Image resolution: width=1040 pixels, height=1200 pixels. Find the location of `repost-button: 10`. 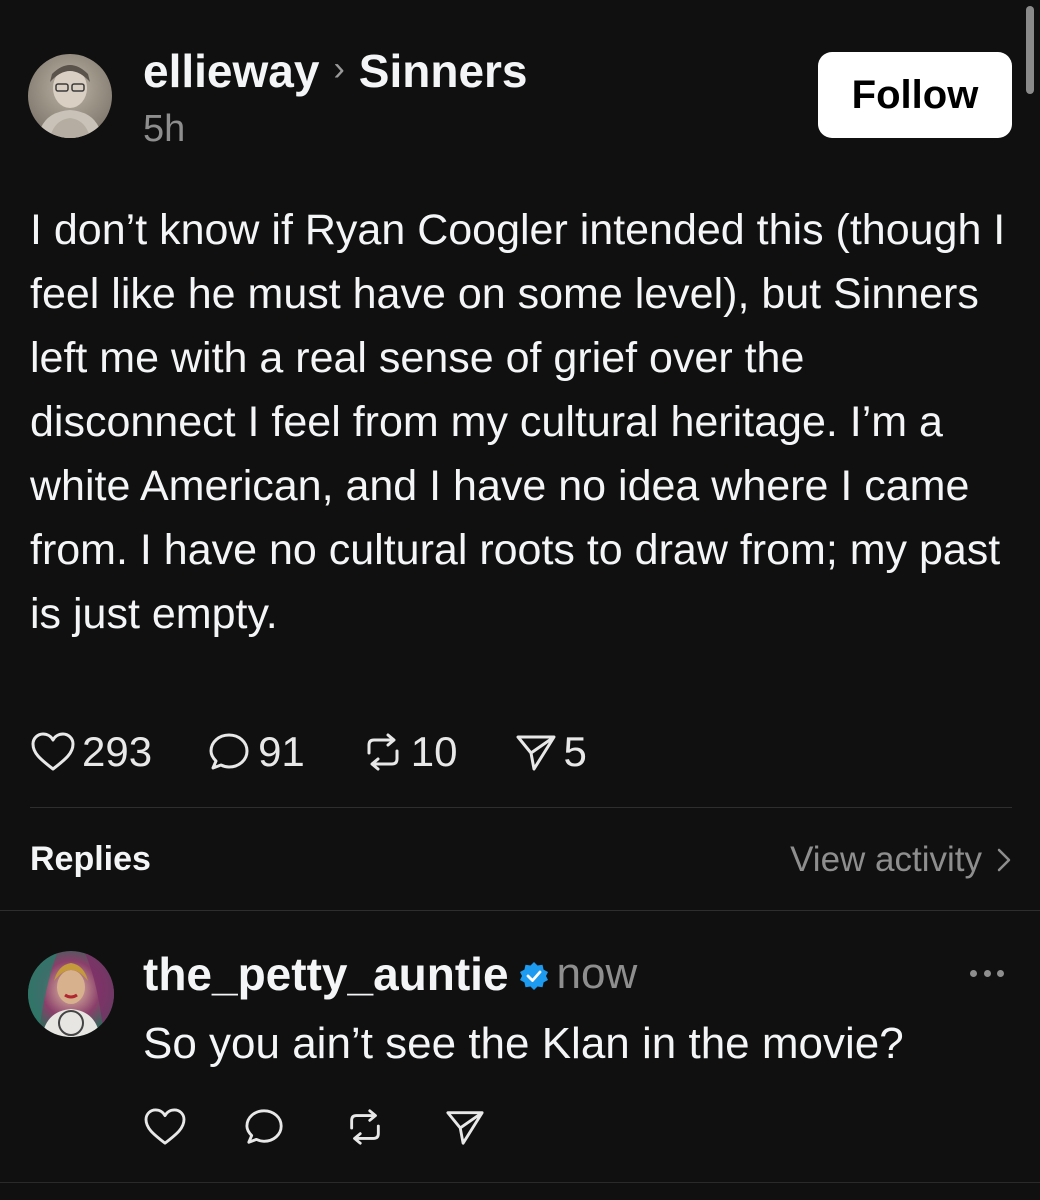

repost-button: 10 is located at coordinates (409, 752).